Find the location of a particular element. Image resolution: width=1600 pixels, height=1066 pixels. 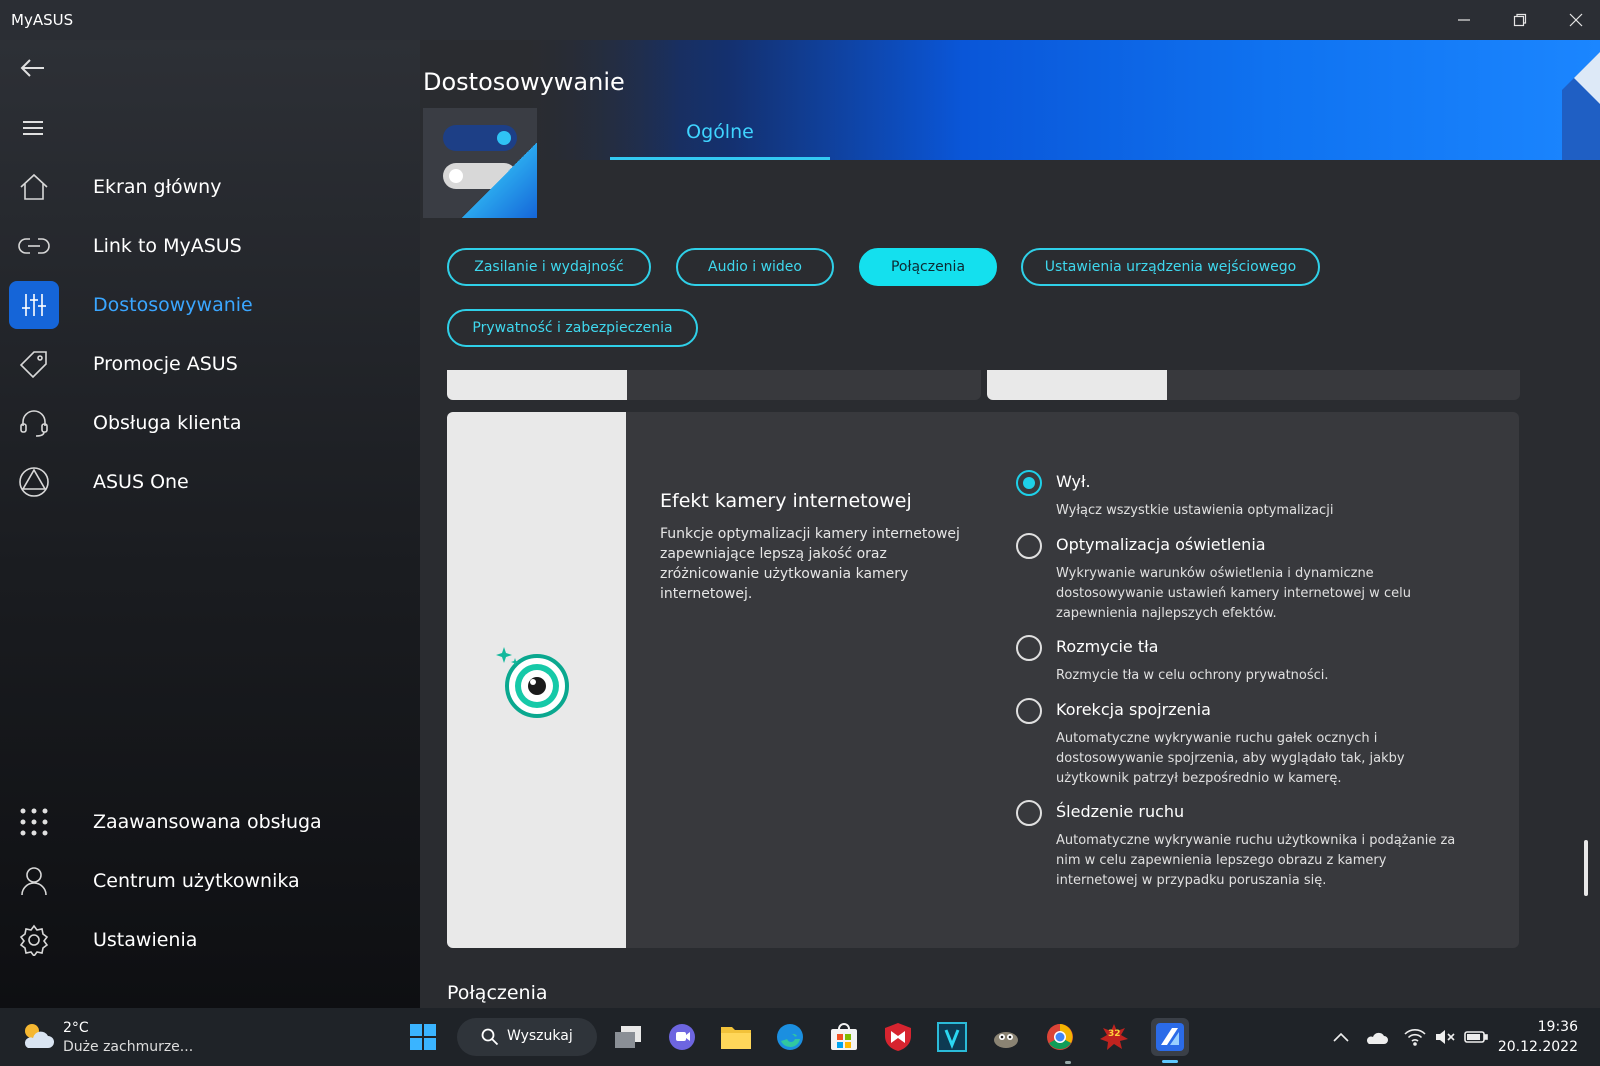

folder-icon is located at coordinates (736, 1038).